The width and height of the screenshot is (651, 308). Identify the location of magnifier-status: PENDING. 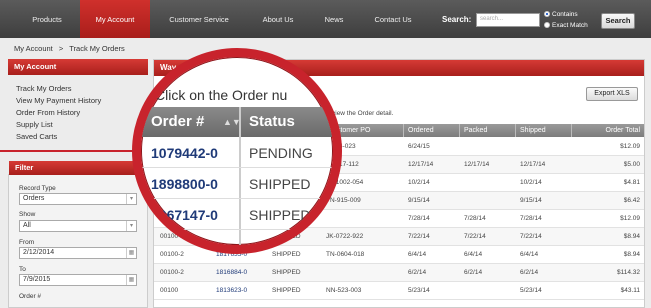
(281, 153).